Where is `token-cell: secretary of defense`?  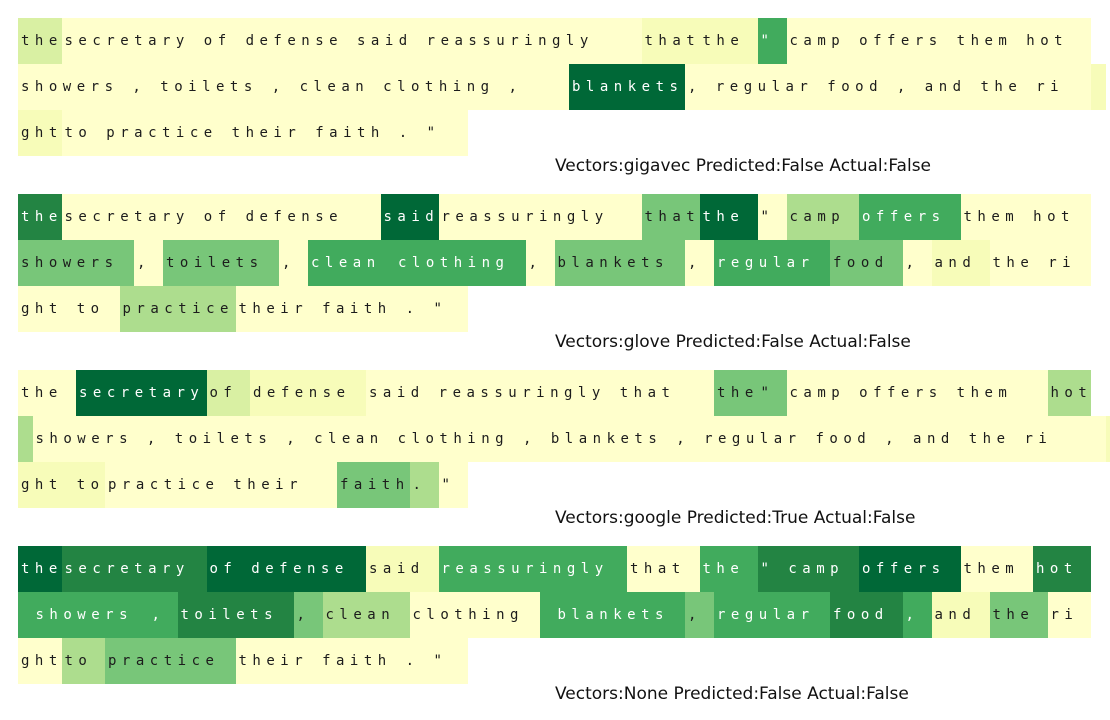 token-cell: secretary of defense is located at coordinates (221, 217).